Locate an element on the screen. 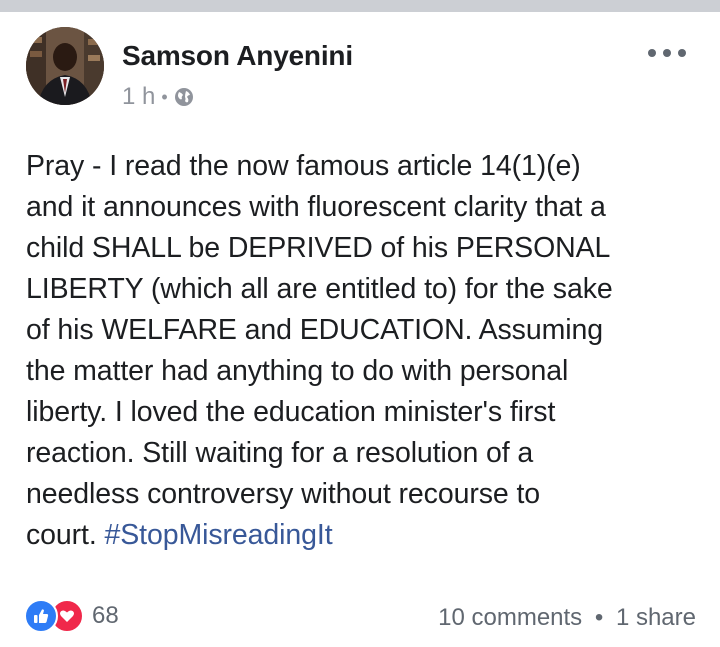  post-time: 1 h is located at coordinates (138, 97).